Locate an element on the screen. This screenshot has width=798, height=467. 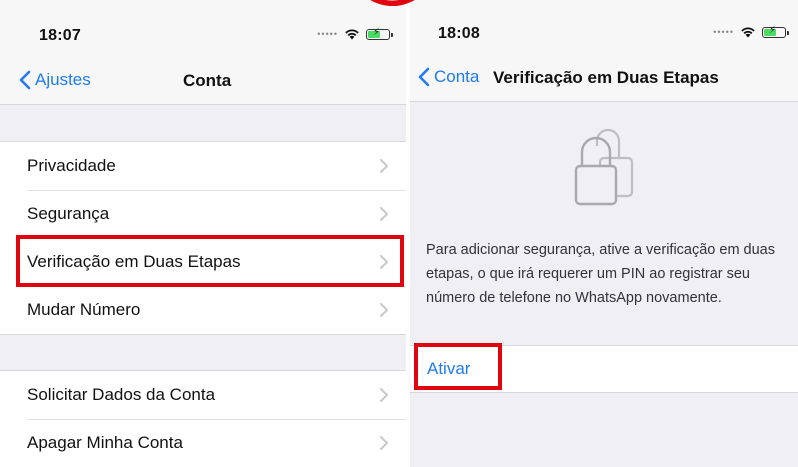
page-title: Verificação em Duas Etapas is located at coordinates (606, 77).